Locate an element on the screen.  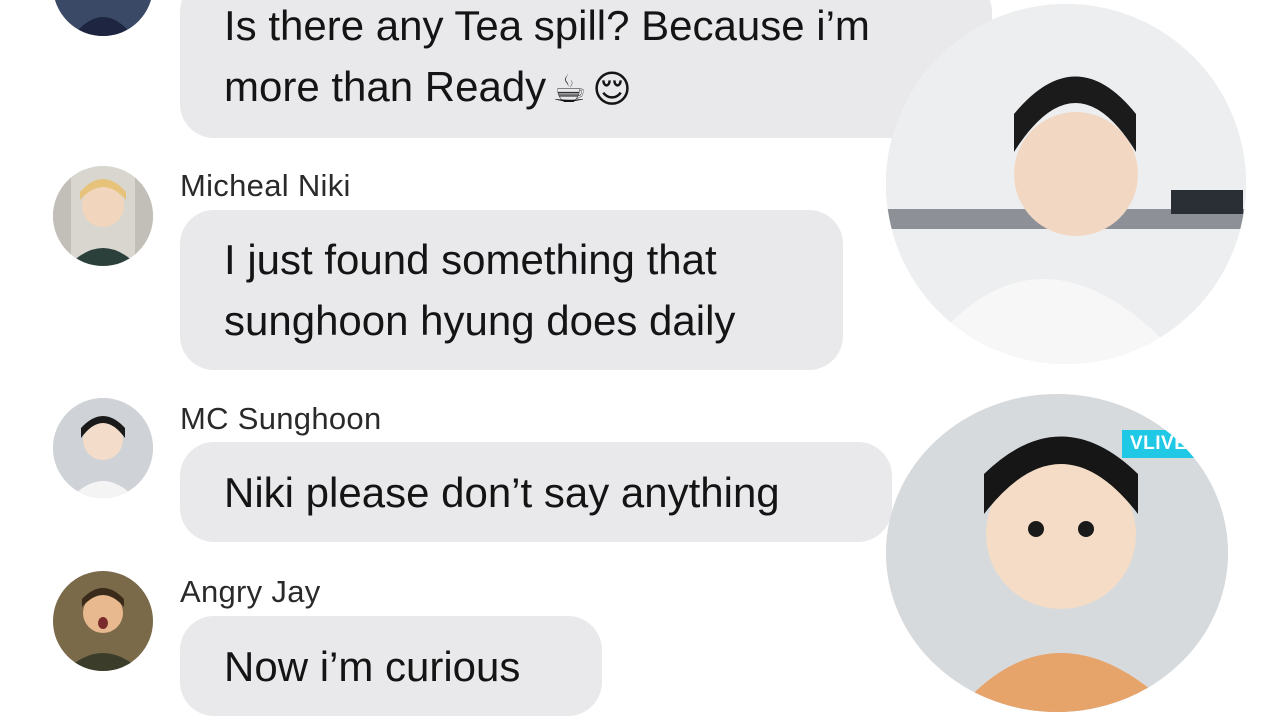
overlay-photo-top is located at coordinates (1066, 184).